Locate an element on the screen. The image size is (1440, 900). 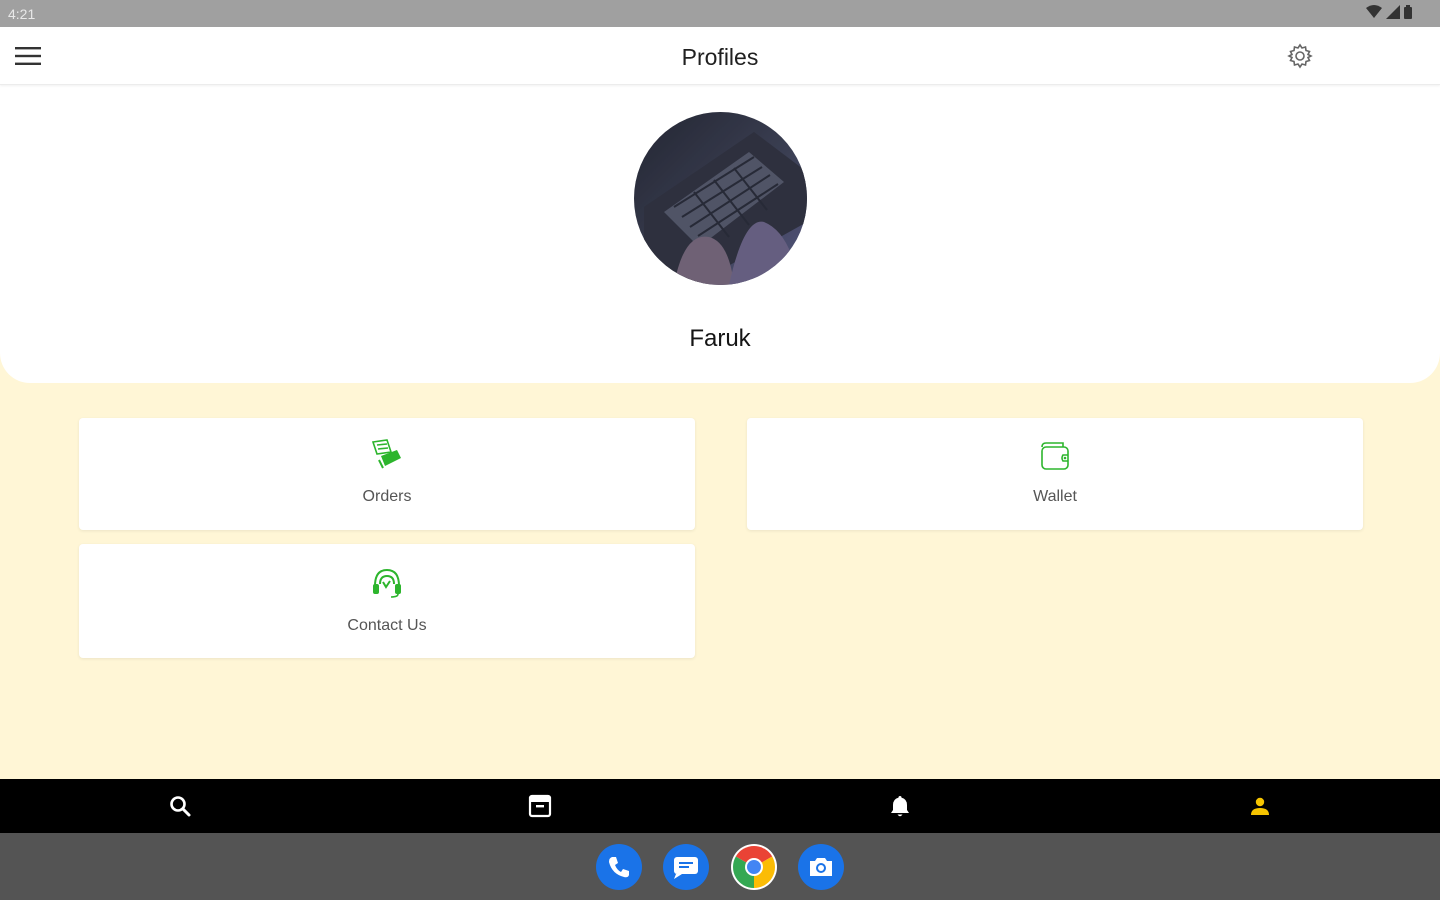
orders-label: Orders is located at coordinates (387, 496).